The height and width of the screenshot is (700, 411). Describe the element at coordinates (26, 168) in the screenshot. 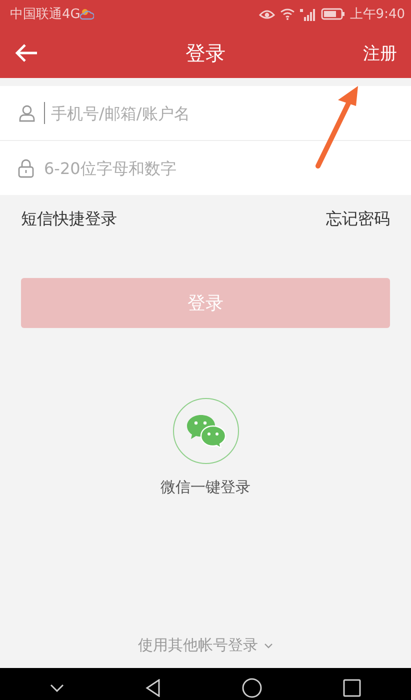

I see `lock-icon` at that location.